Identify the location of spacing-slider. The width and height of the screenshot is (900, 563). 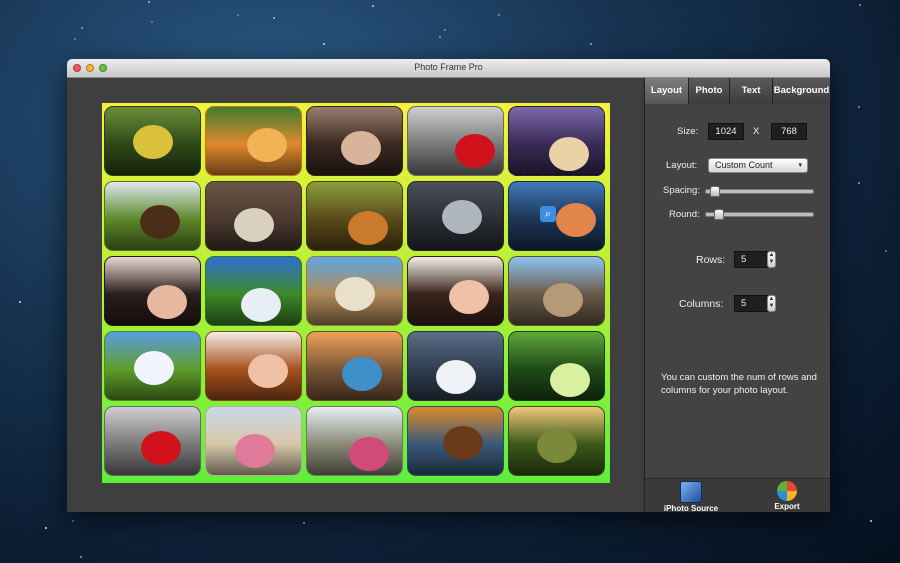
(759, 191).